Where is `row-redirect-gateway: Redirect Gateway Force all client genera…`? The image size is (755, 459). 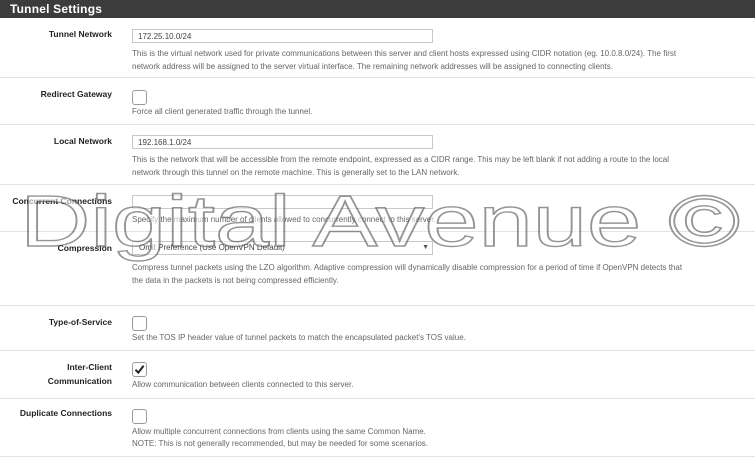 row-redirect-gateway: Redirect Gateway Force all client genera… is located at coordinates (377, 101).